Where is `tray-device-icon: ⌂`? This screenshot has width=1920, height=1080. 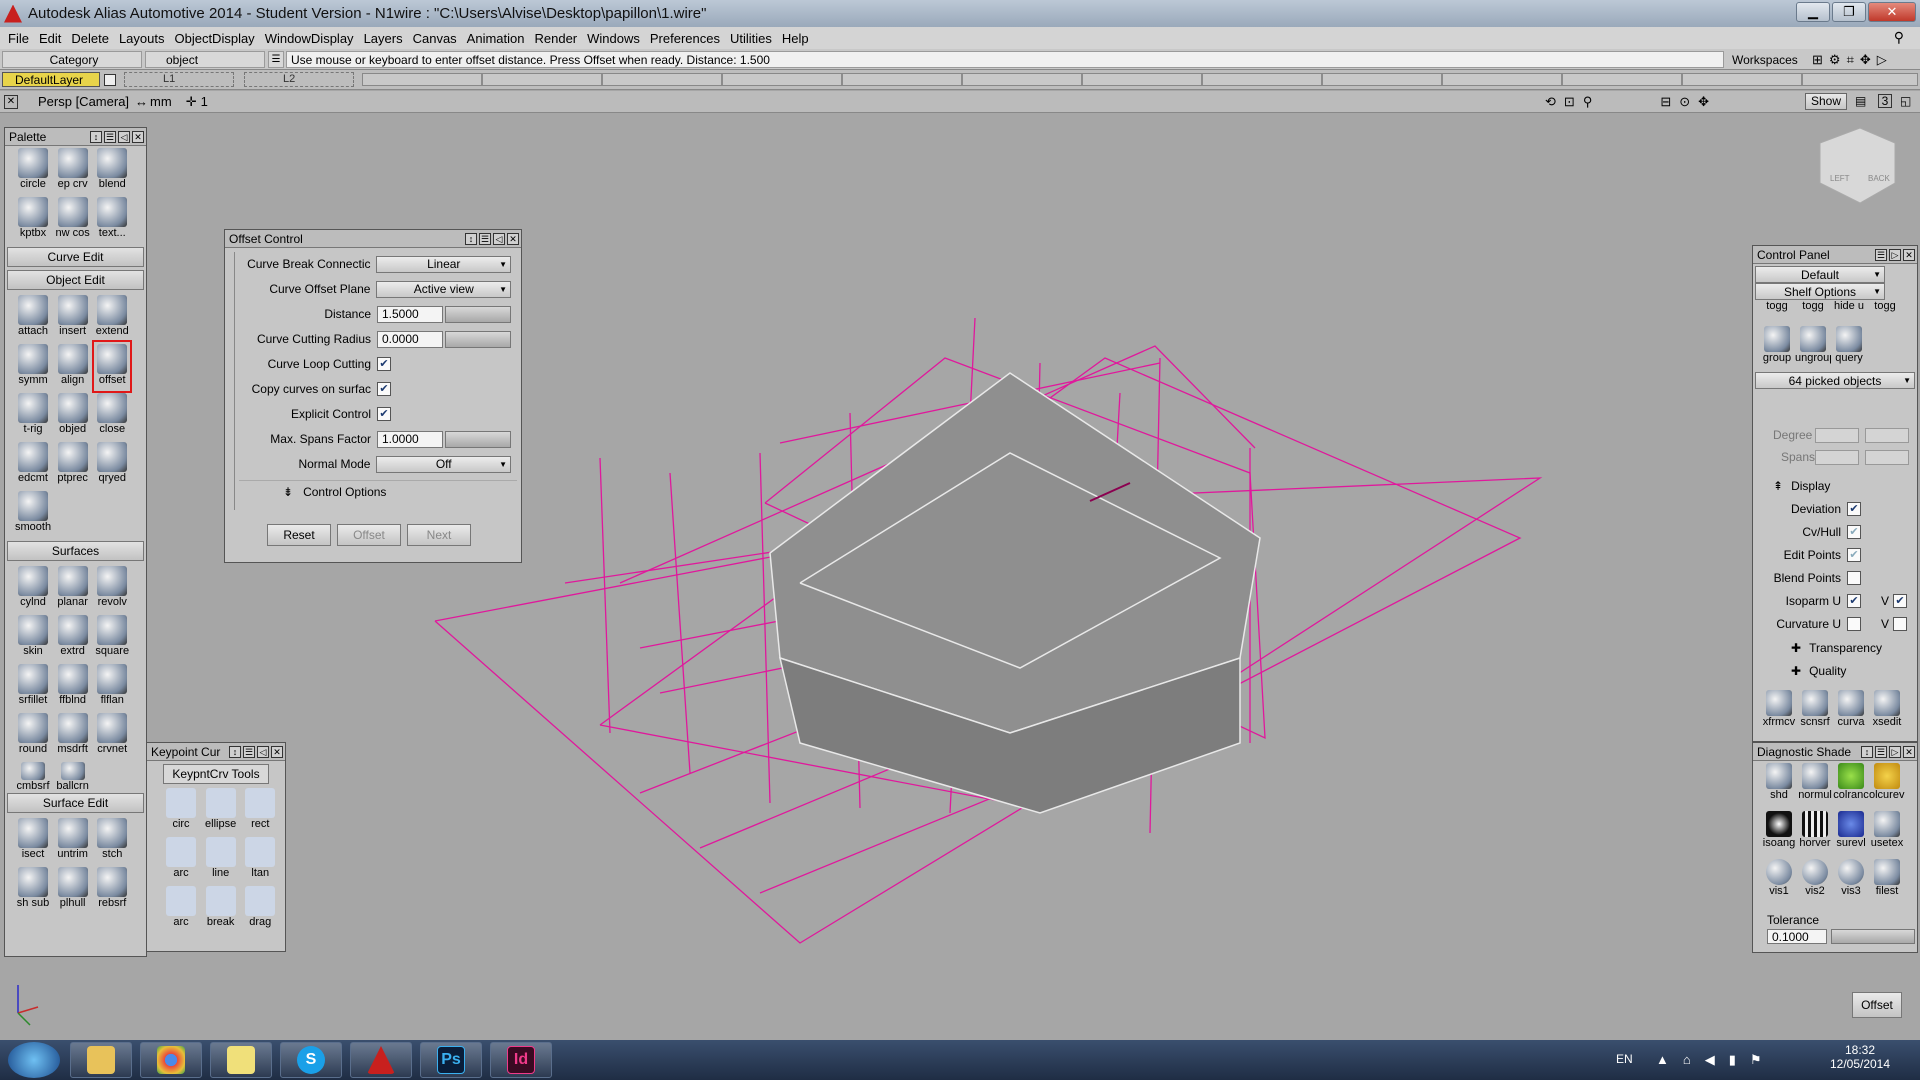
tray-device-icon: ⌂ is located at coordinates (1687, 1060).